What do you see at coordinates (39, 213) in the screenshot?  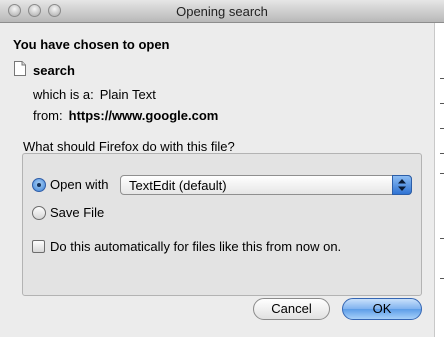 I see `save-file-radio` at bounding box center [39, 213].